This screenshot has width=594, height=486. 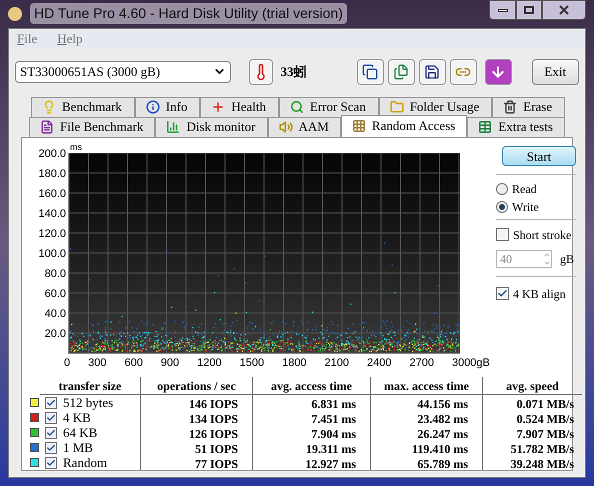 I want to click on start-button: Start, so click(x=539, y=156).